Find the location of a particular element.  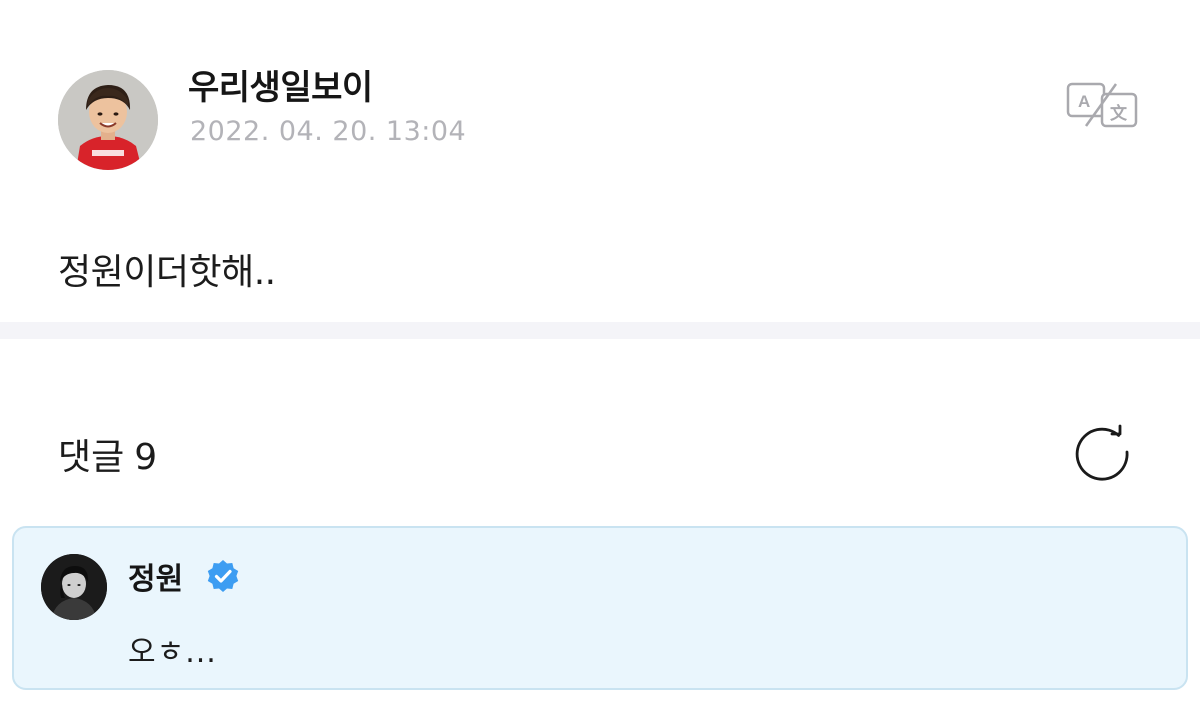

post-author-avatar is located at coordinates (108, 120).